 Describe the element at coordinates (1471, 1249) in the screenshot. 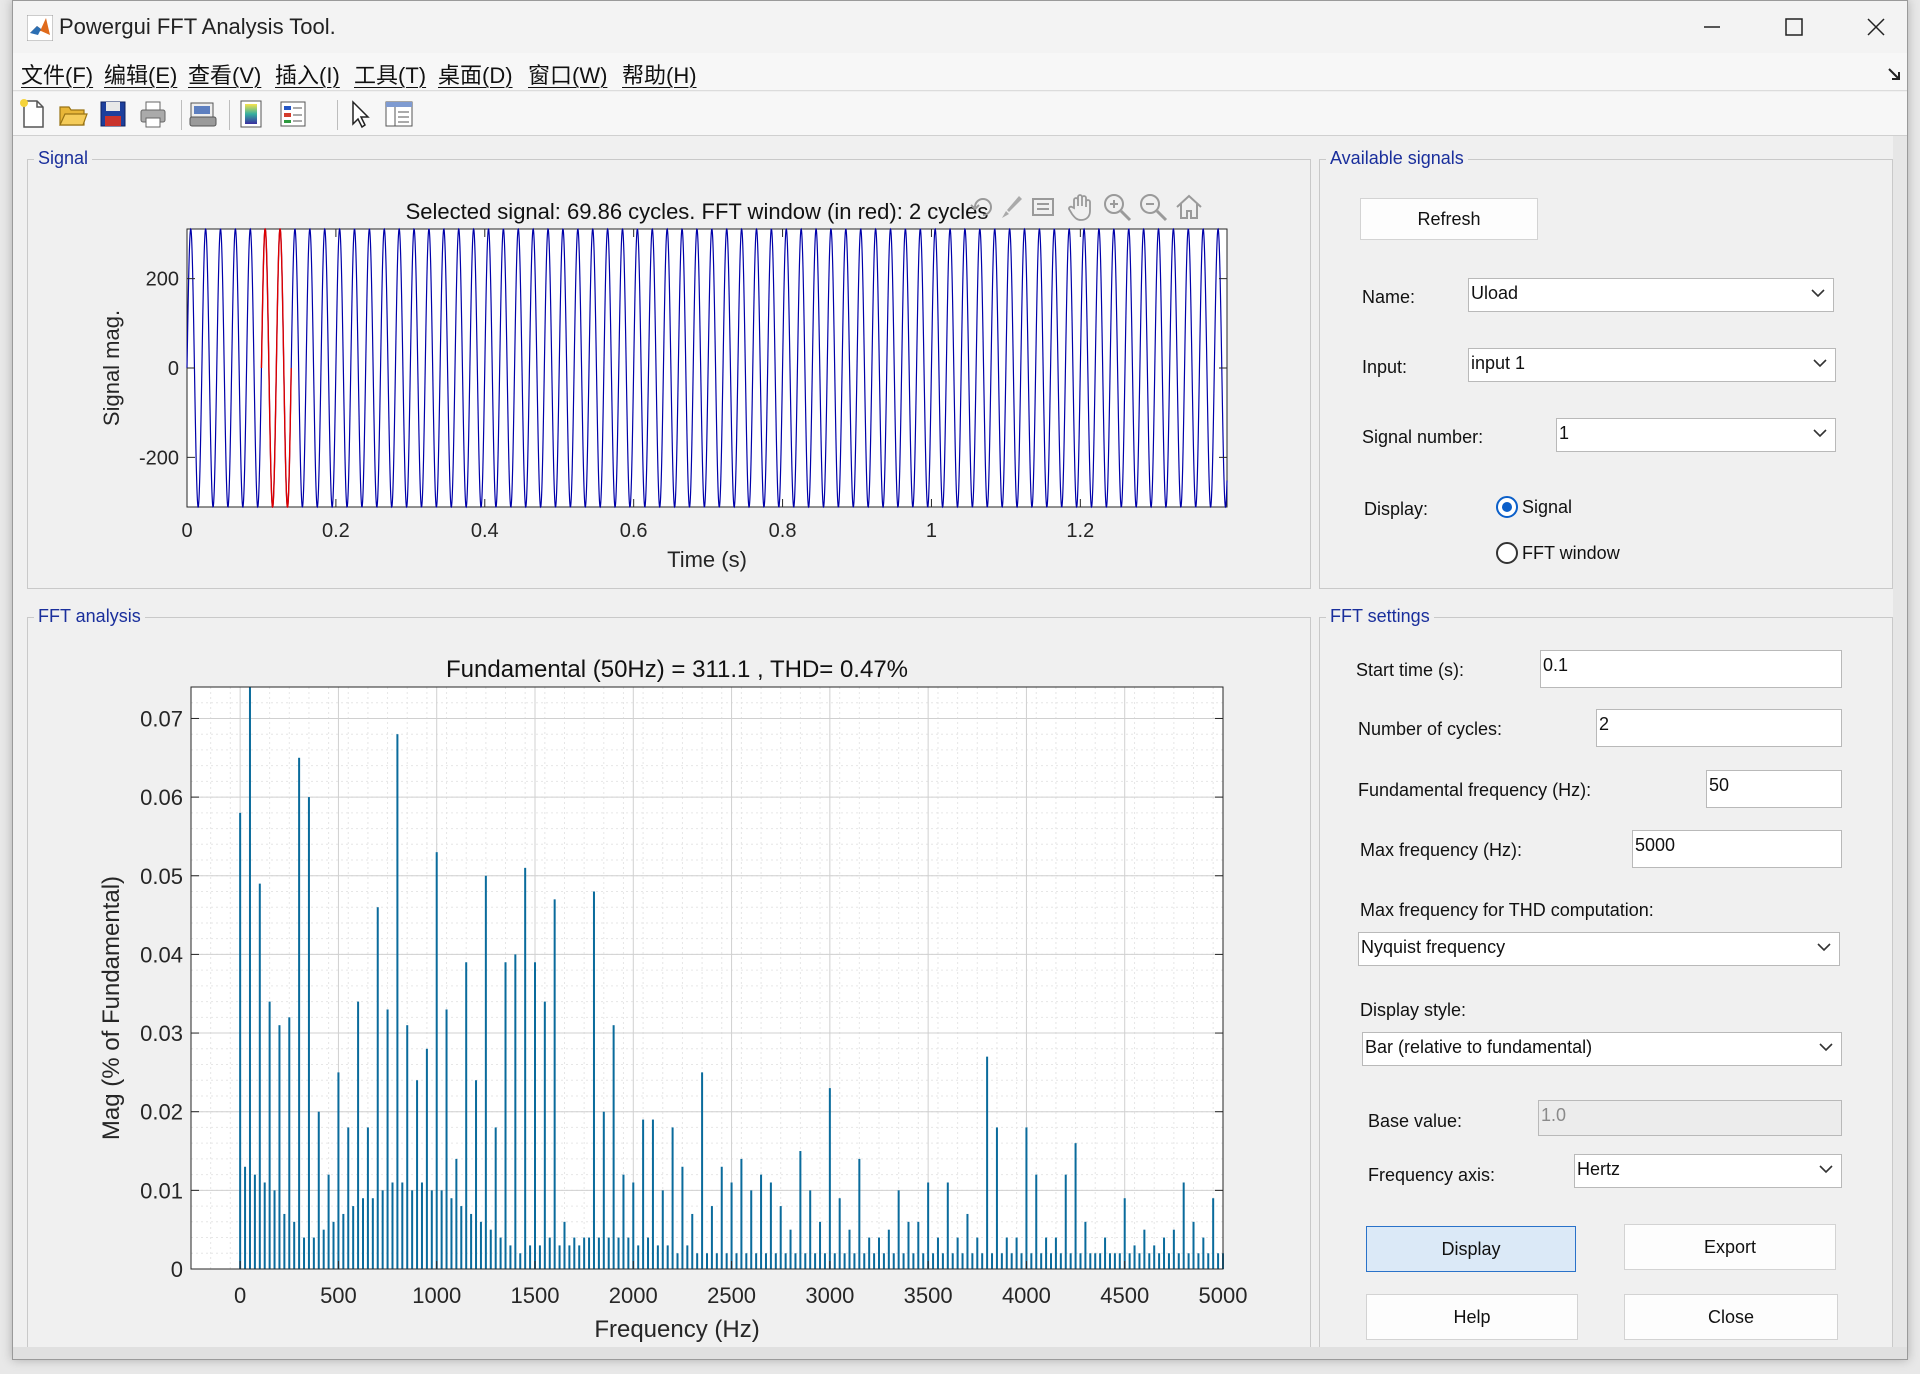

I see `display-button: Display` at that location.